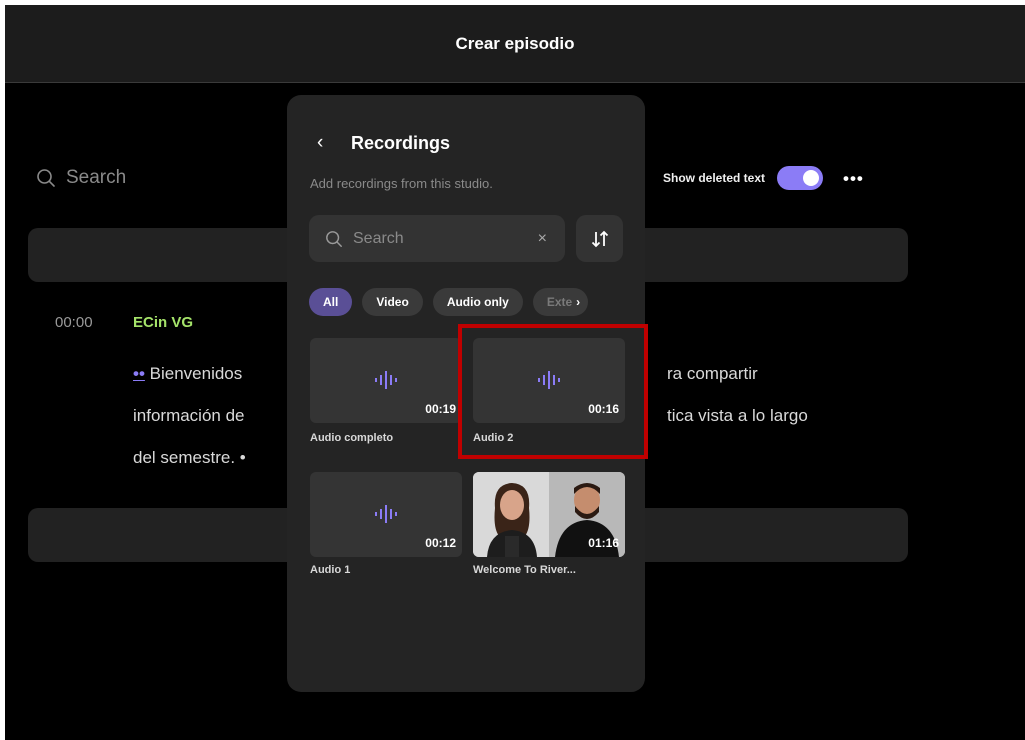 This screenshot has width=1025, height=740. I want to click on speaker-name: ECin VG, so click(163, 322).